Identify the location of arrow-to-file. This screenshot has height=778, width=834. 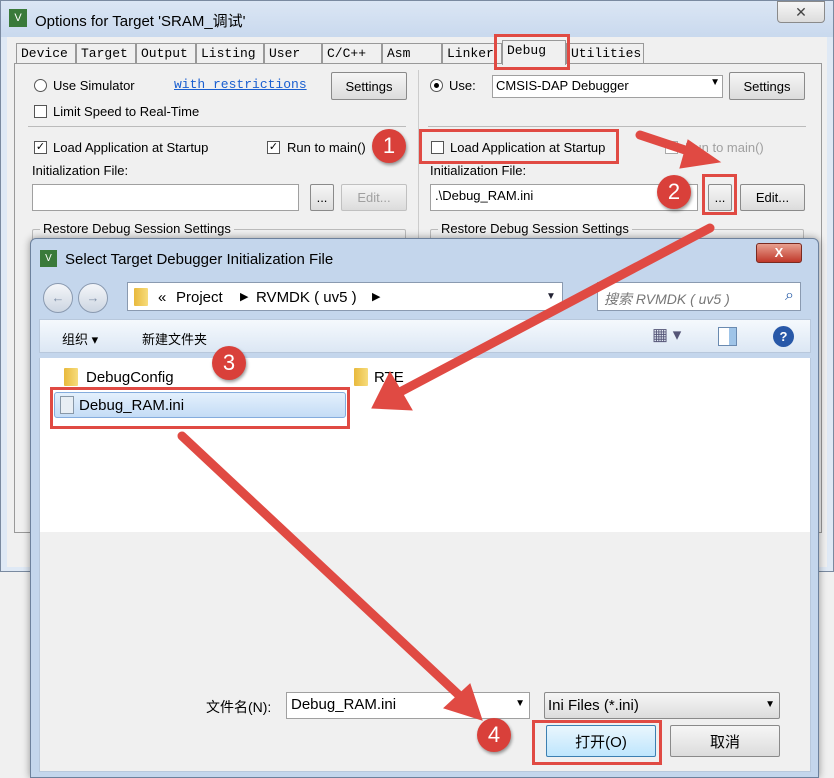
(555, 310).